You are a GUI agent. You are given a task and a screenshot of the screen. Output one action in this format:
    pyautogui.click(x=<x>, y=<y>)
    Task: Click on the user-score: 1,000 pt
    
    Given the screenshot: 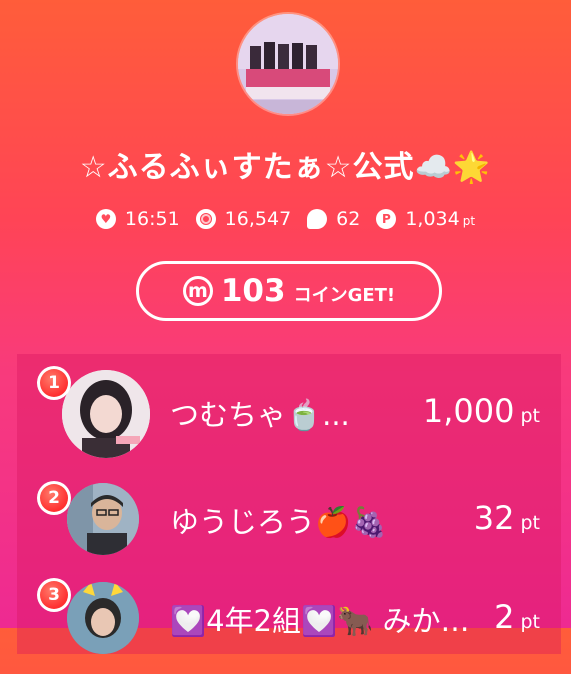 What is the action you would take?
    pyautogui.click(x=481, y=411)
    